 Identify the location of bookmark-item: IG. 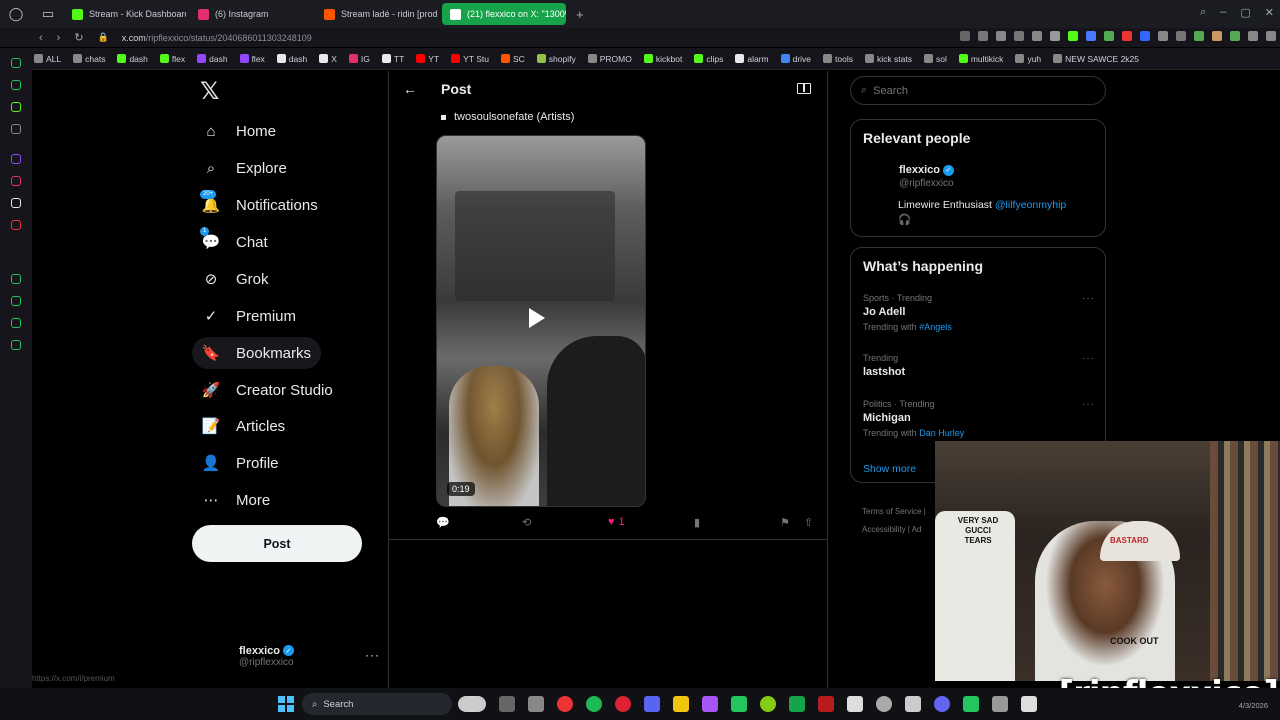
(359, 59).